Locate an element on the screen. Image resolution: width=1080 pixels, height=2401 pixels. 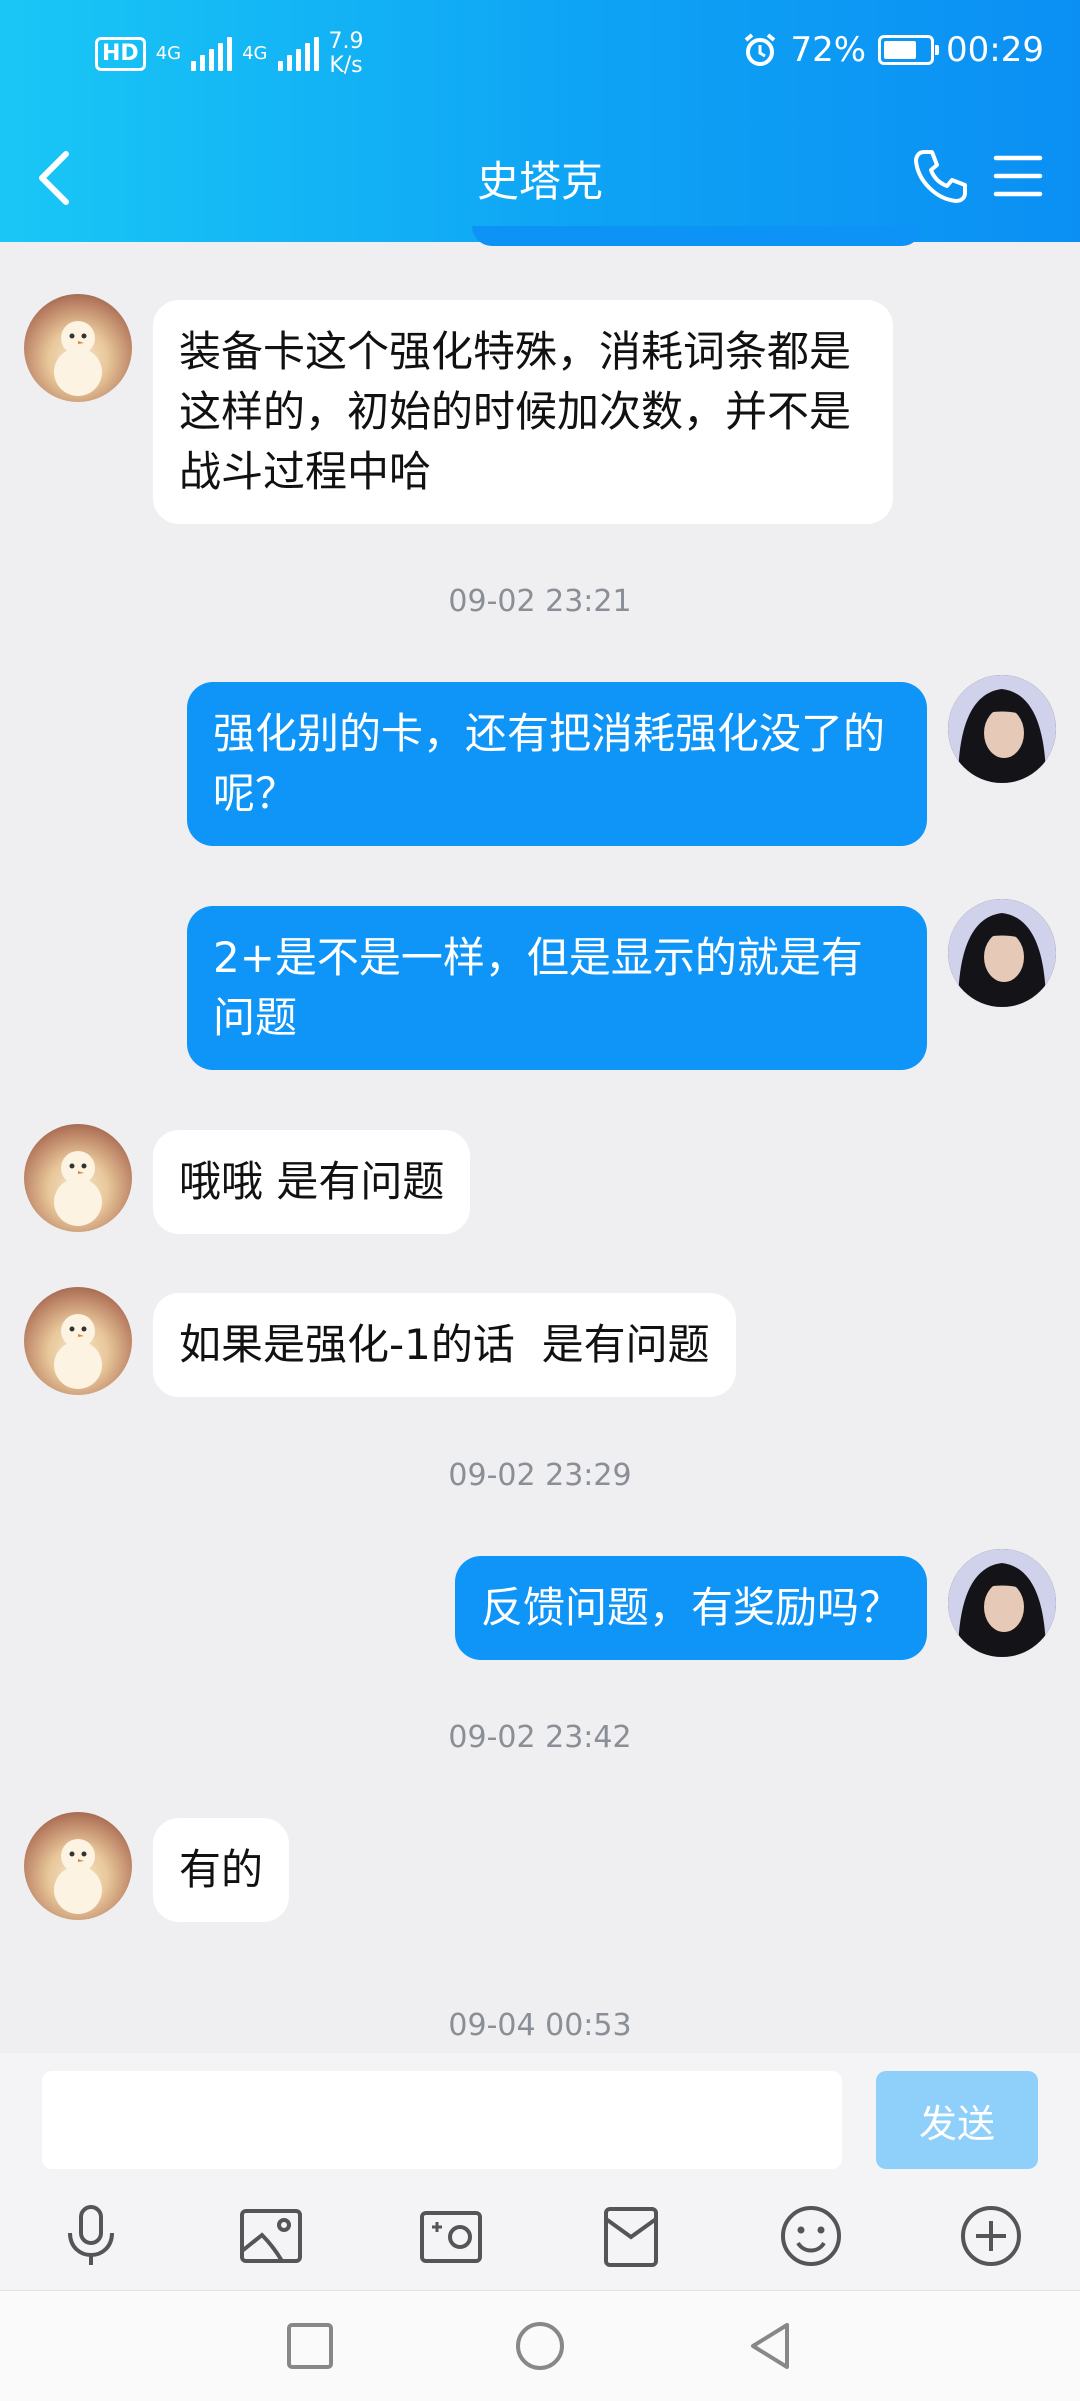
image-button is located at coordinates (271, 2236).